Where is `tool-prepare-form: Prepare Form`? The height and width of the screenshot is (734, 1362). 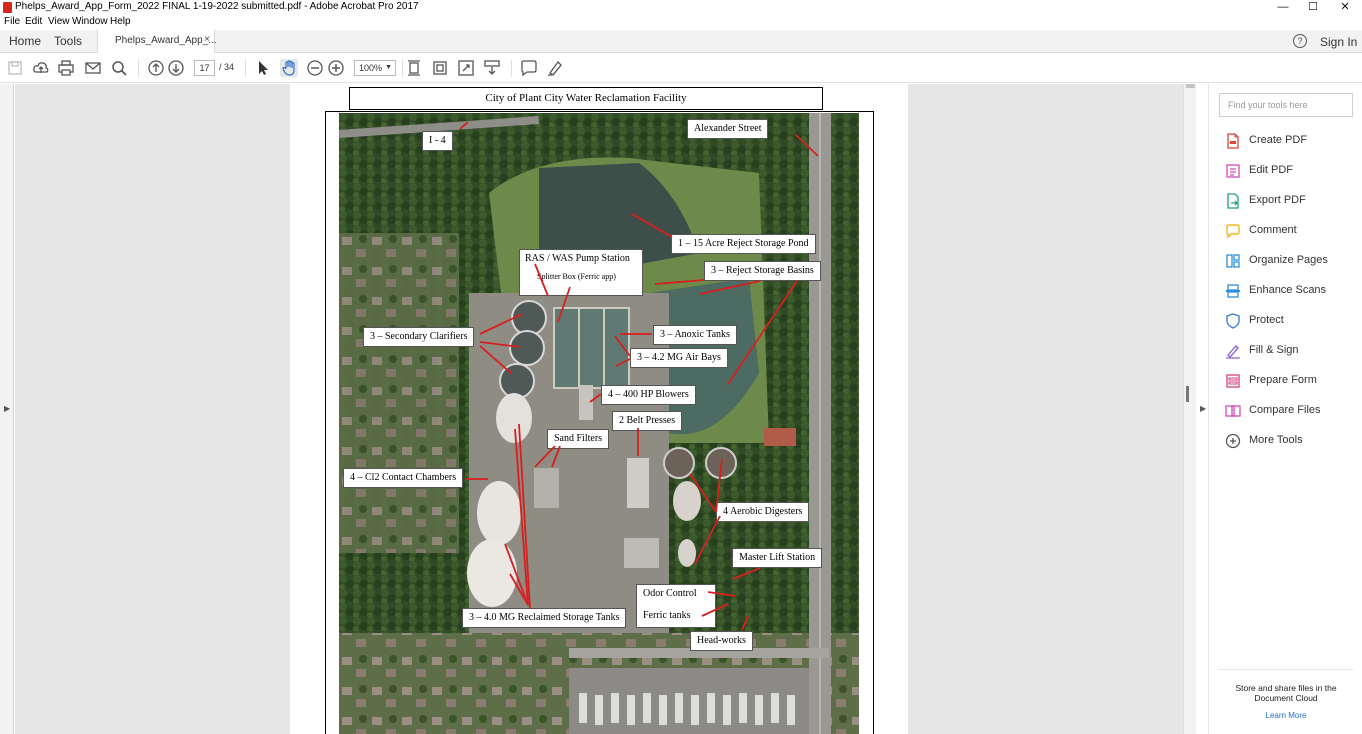
tool-prepare-form: Prepare Form is located at coordinates (1290, 381).